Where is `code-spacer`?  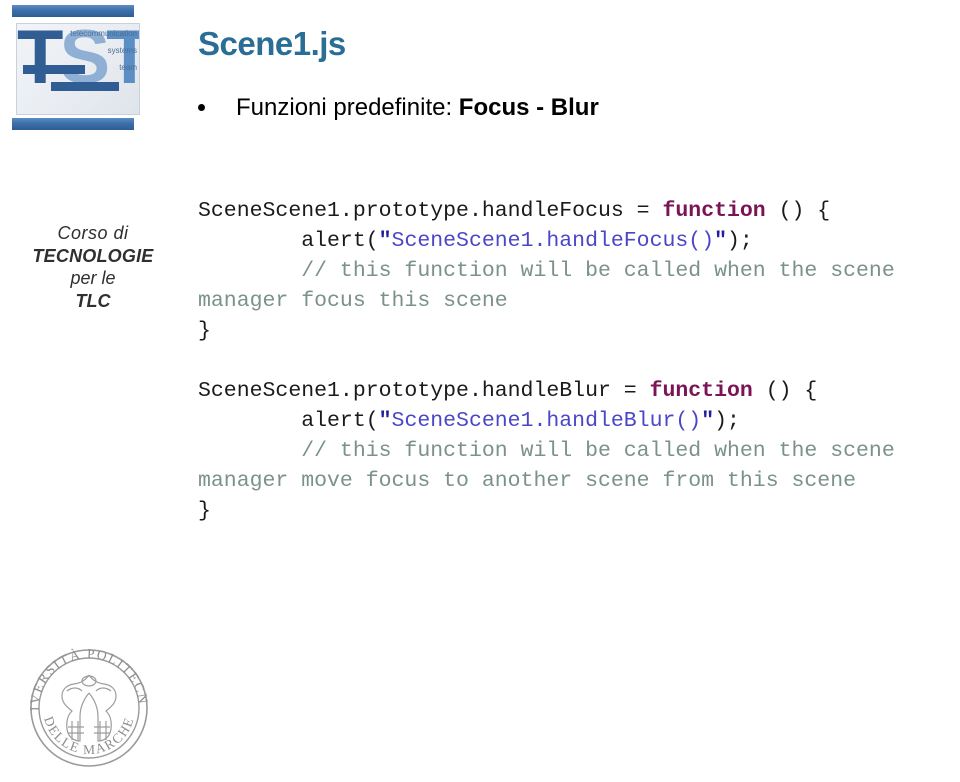 code-spacer is located at coordinates (579, 361).